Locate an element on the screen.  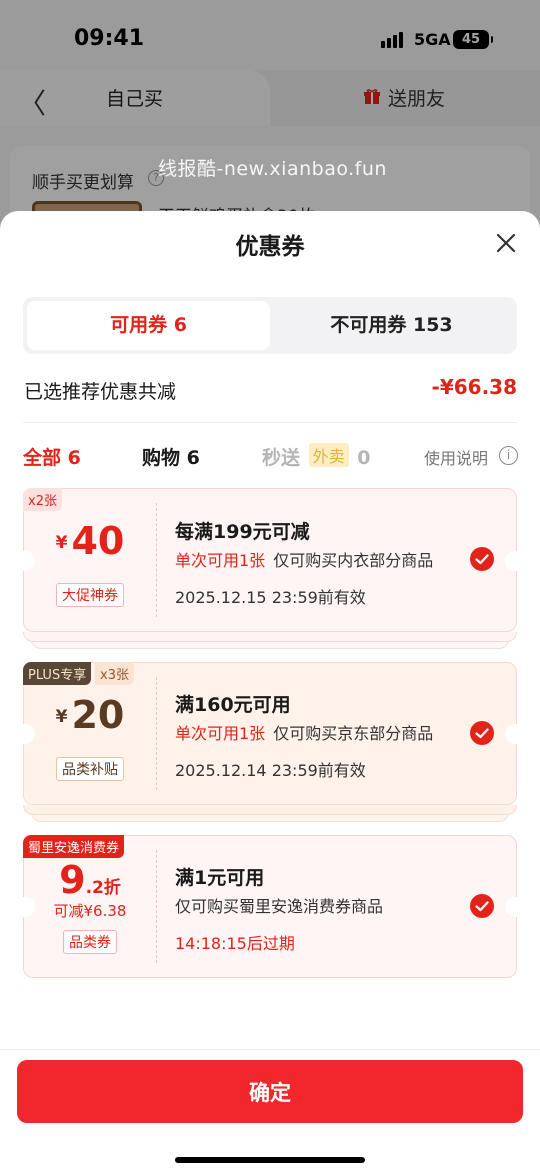
close-icon is located at coordinates (506, 243).